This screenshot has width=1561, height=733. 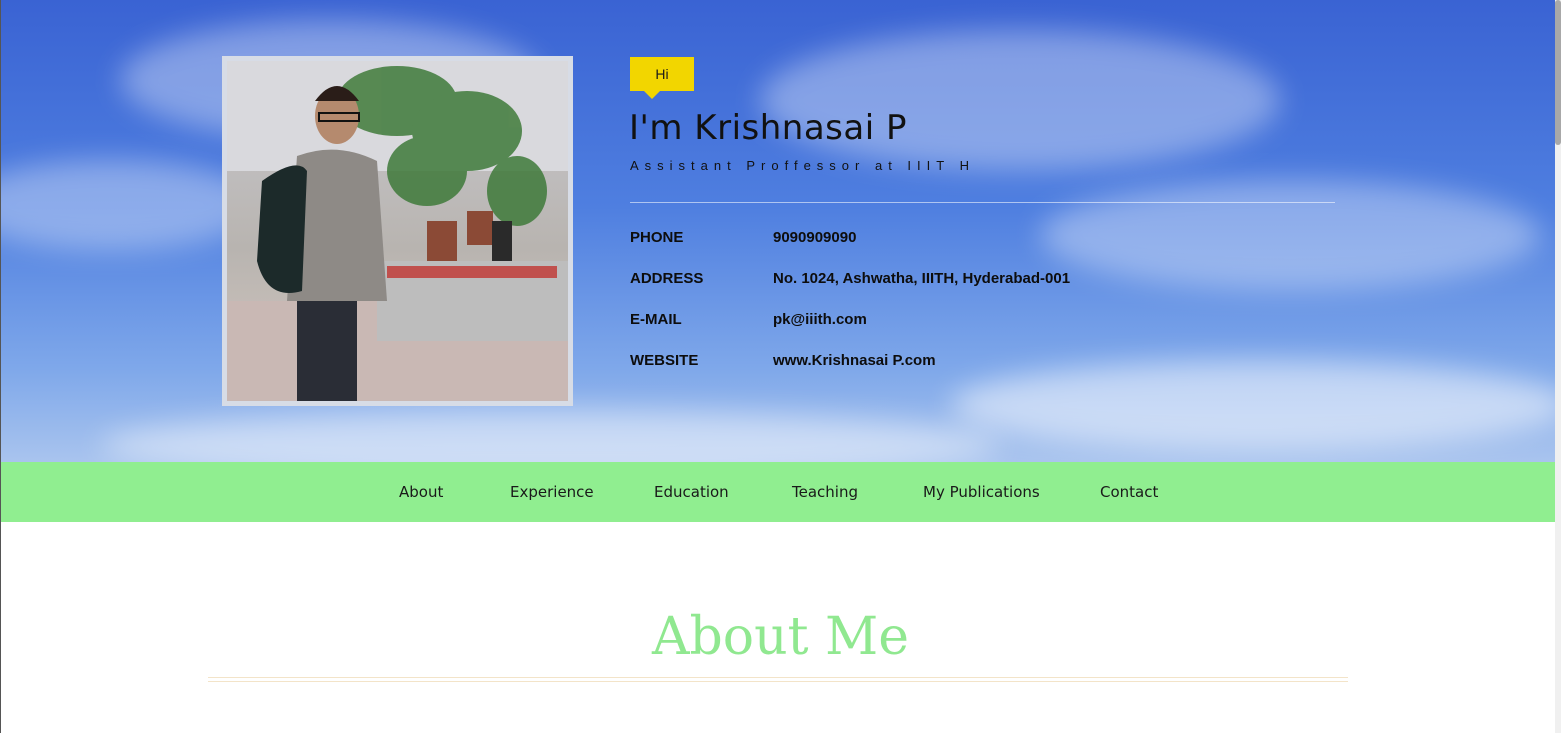 I want to click on nav-item-about: About, so click(x=421, y=492).